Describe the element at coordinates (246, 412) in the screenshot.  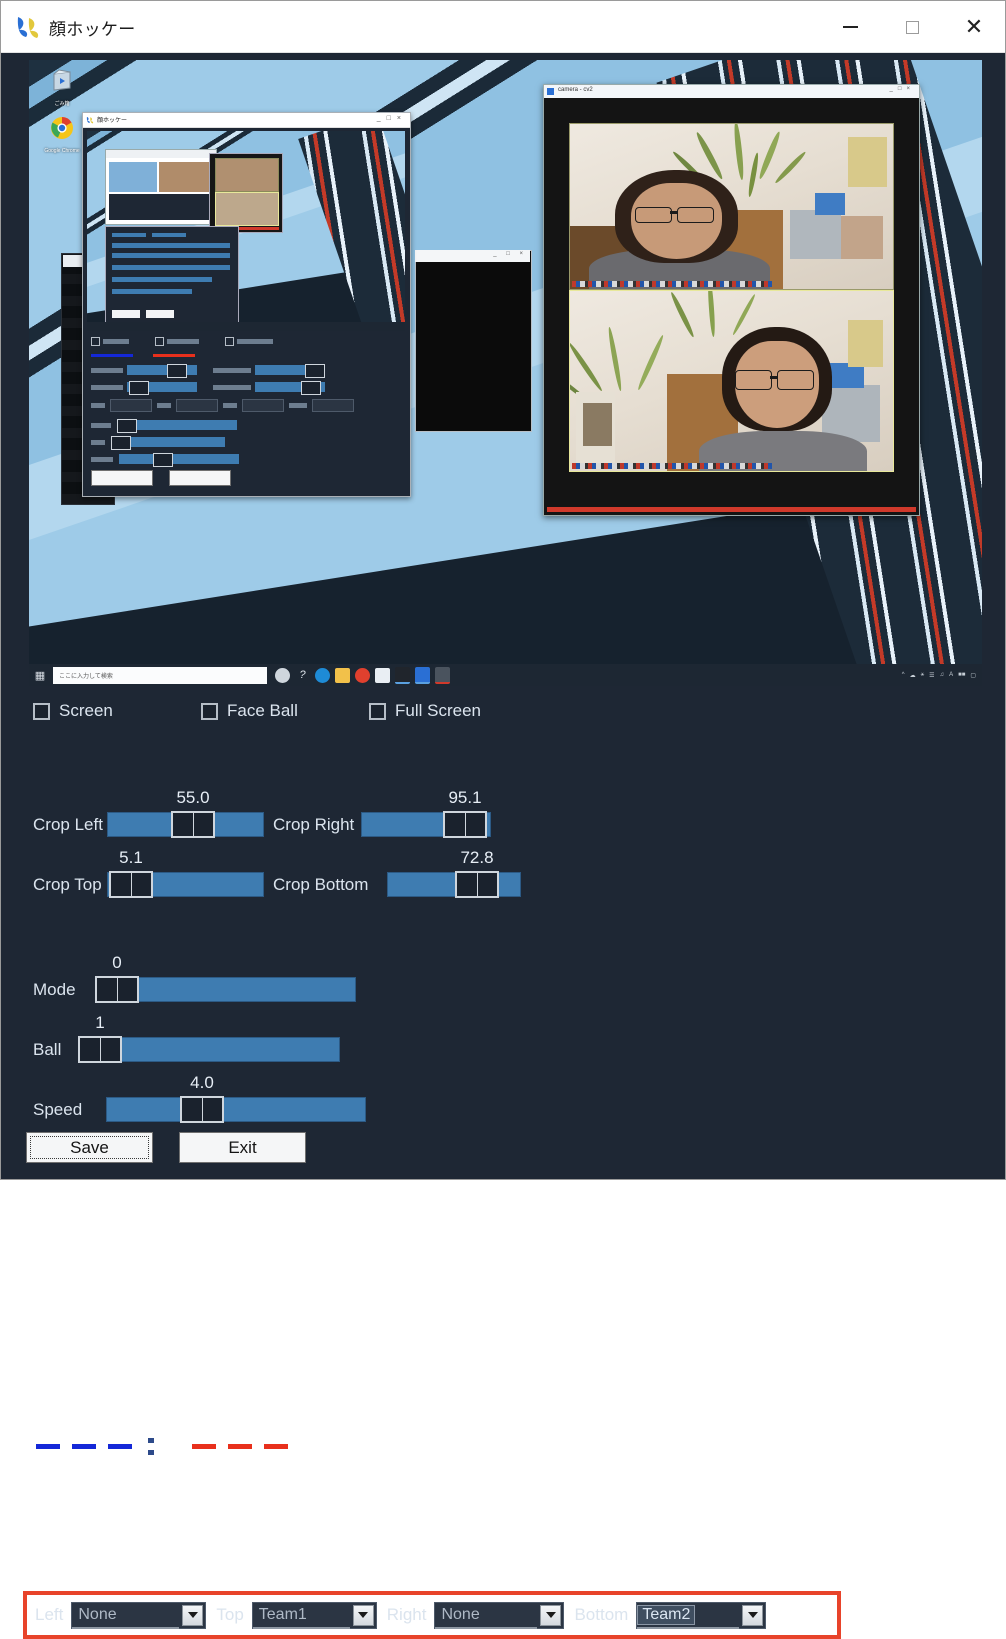
I see `nested-controls` at that location.